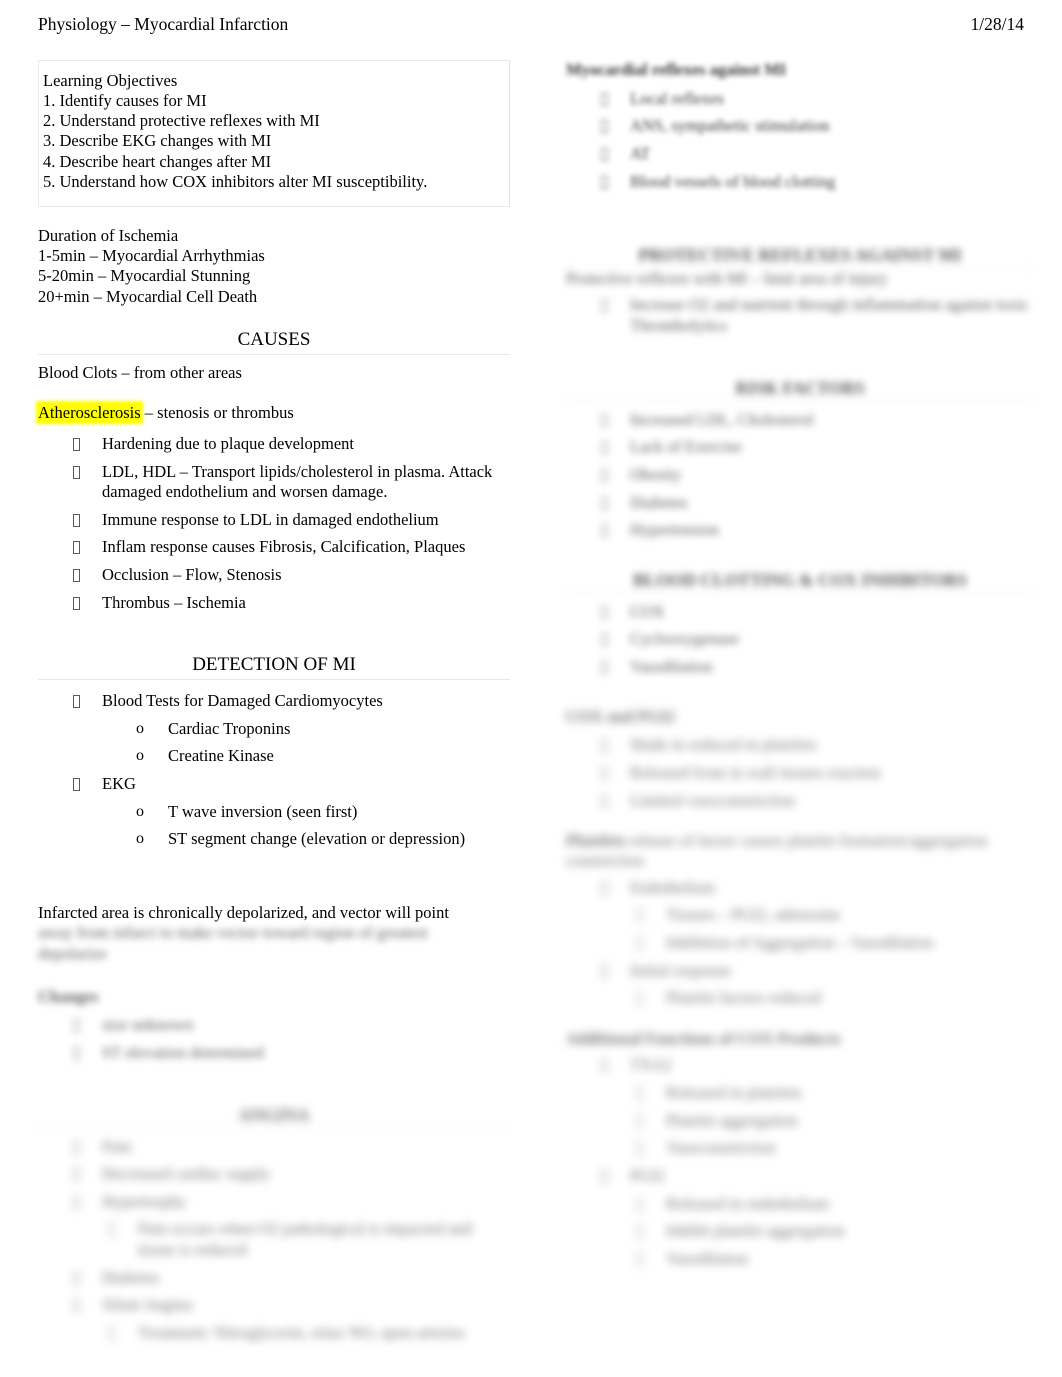 The height and width of the screenshot is (1377, 1062). I want to click on blood-tests-sublist: Cardiac Troponins Creatine Kinase, so click(274, 743).